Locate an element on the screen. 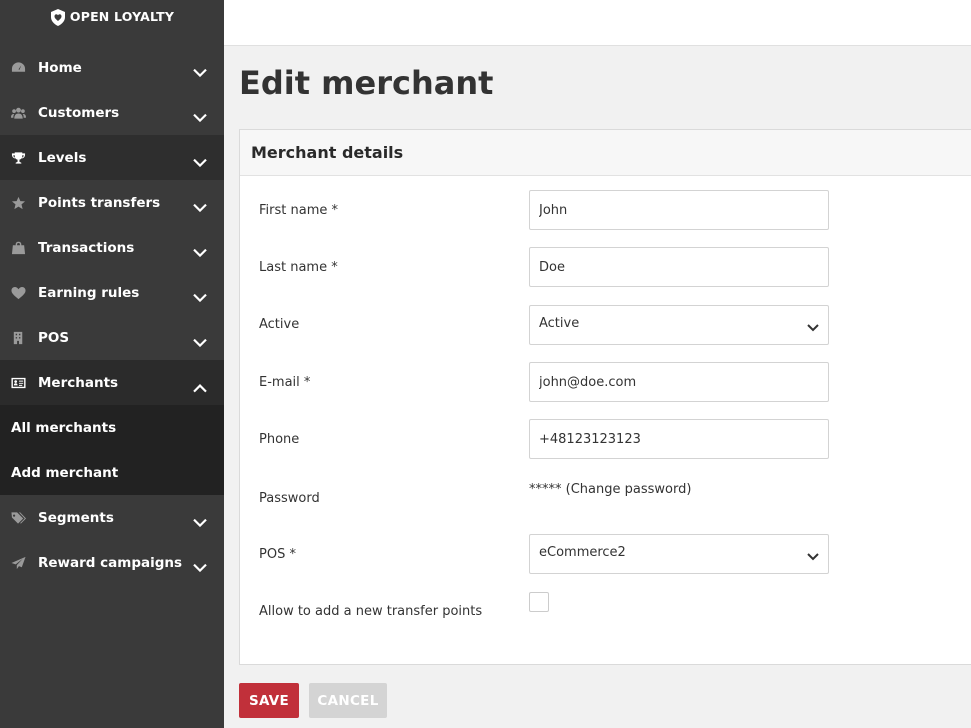 This screenshot has width=971, height=728. sidebar-item-pos: POS is located at coordinates (112, 337).